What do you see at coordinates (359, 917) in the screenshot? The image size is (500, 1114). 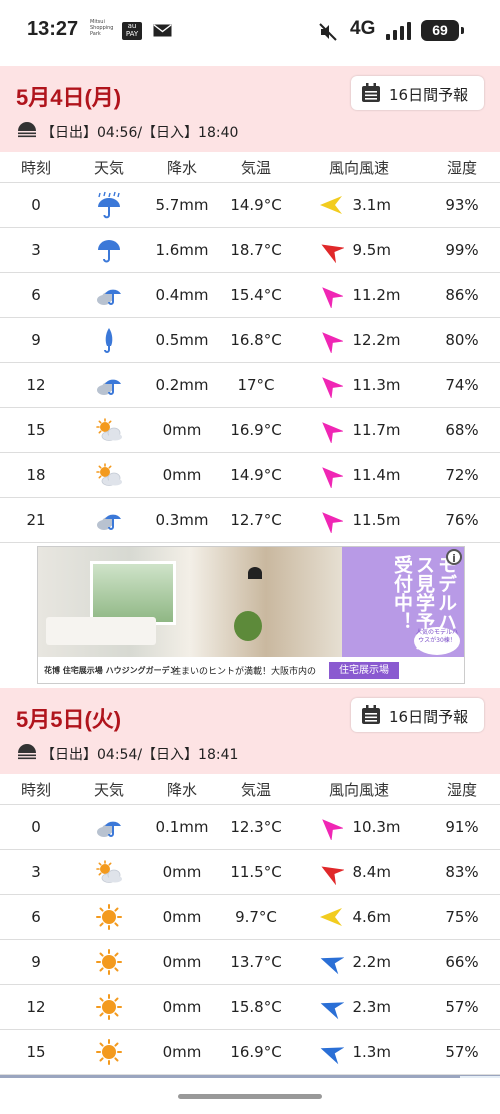 I see `wind-cell: 4.6m` at bounding box center [359, 917].